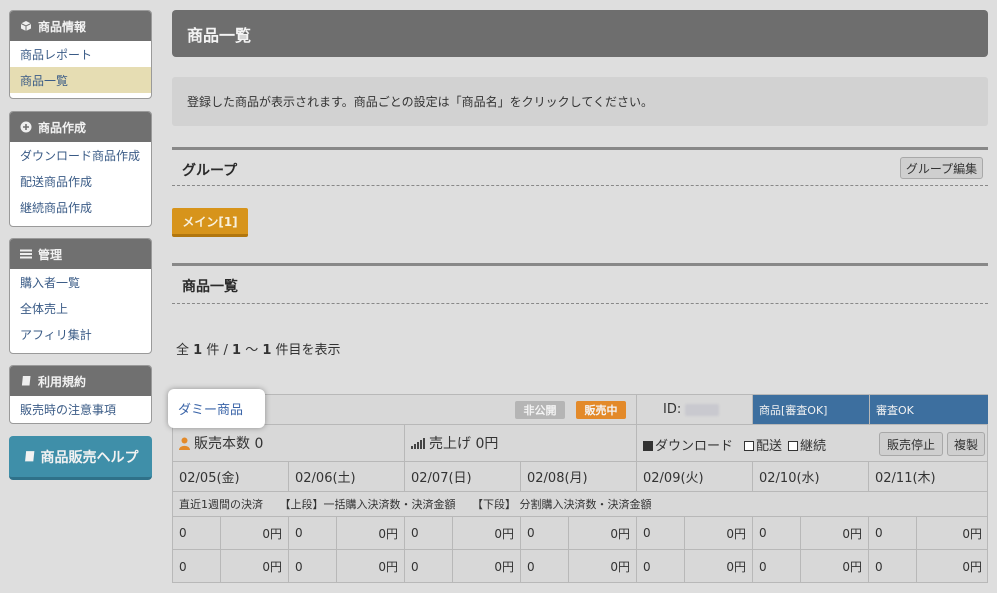 This screenshot has height=593, width=997. What do you see at coordinates (56, 181) in the screenshot?
I see `sidebar-item-label: 配送商品作成` at bounding box center [56, 181].